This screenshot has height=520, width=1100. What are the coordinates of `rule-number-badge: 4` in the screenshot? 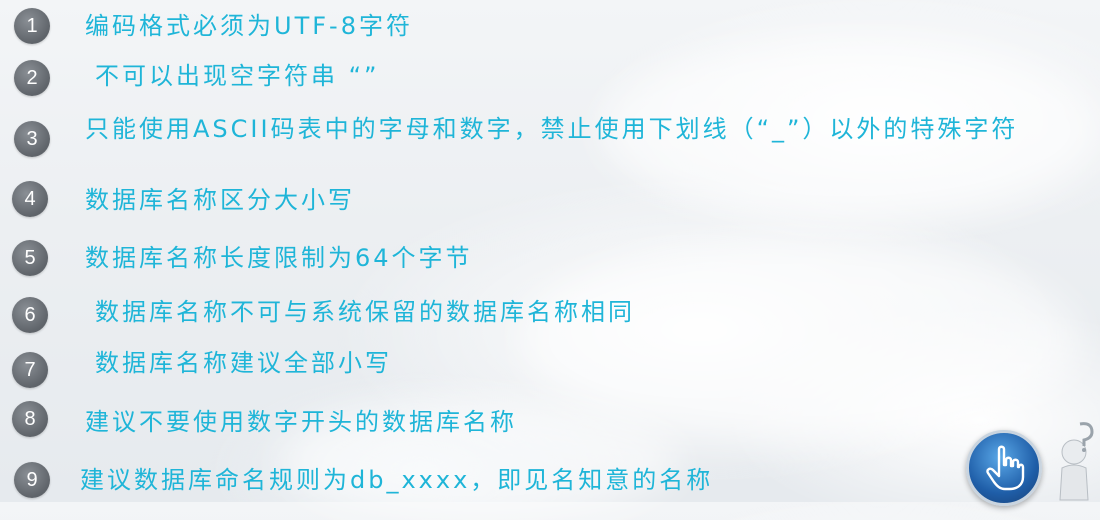 It's located at (30, 199).